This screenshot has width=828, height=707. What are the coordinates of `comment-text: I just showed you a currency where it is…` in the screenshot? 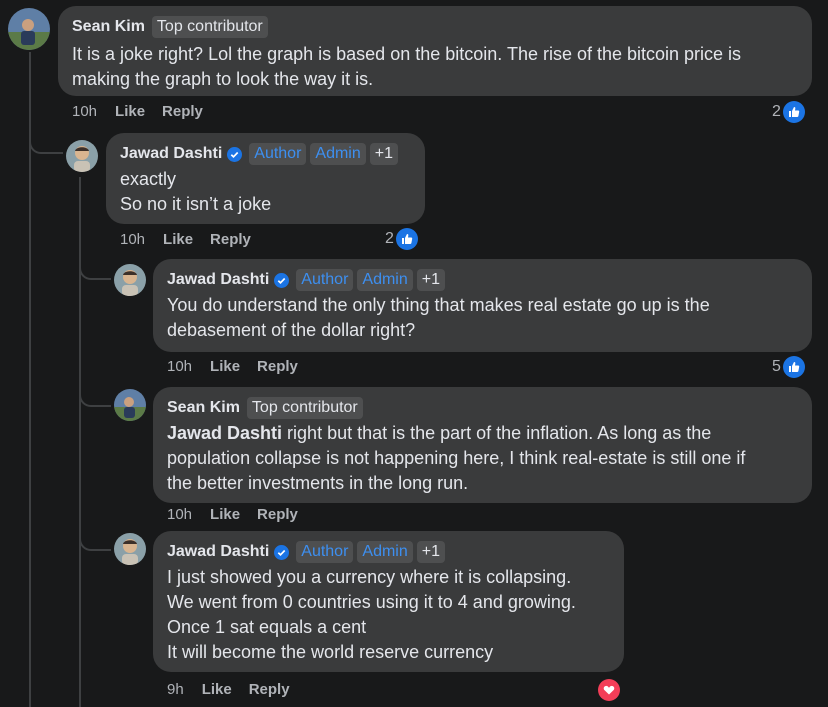 It's located at (371, 614).